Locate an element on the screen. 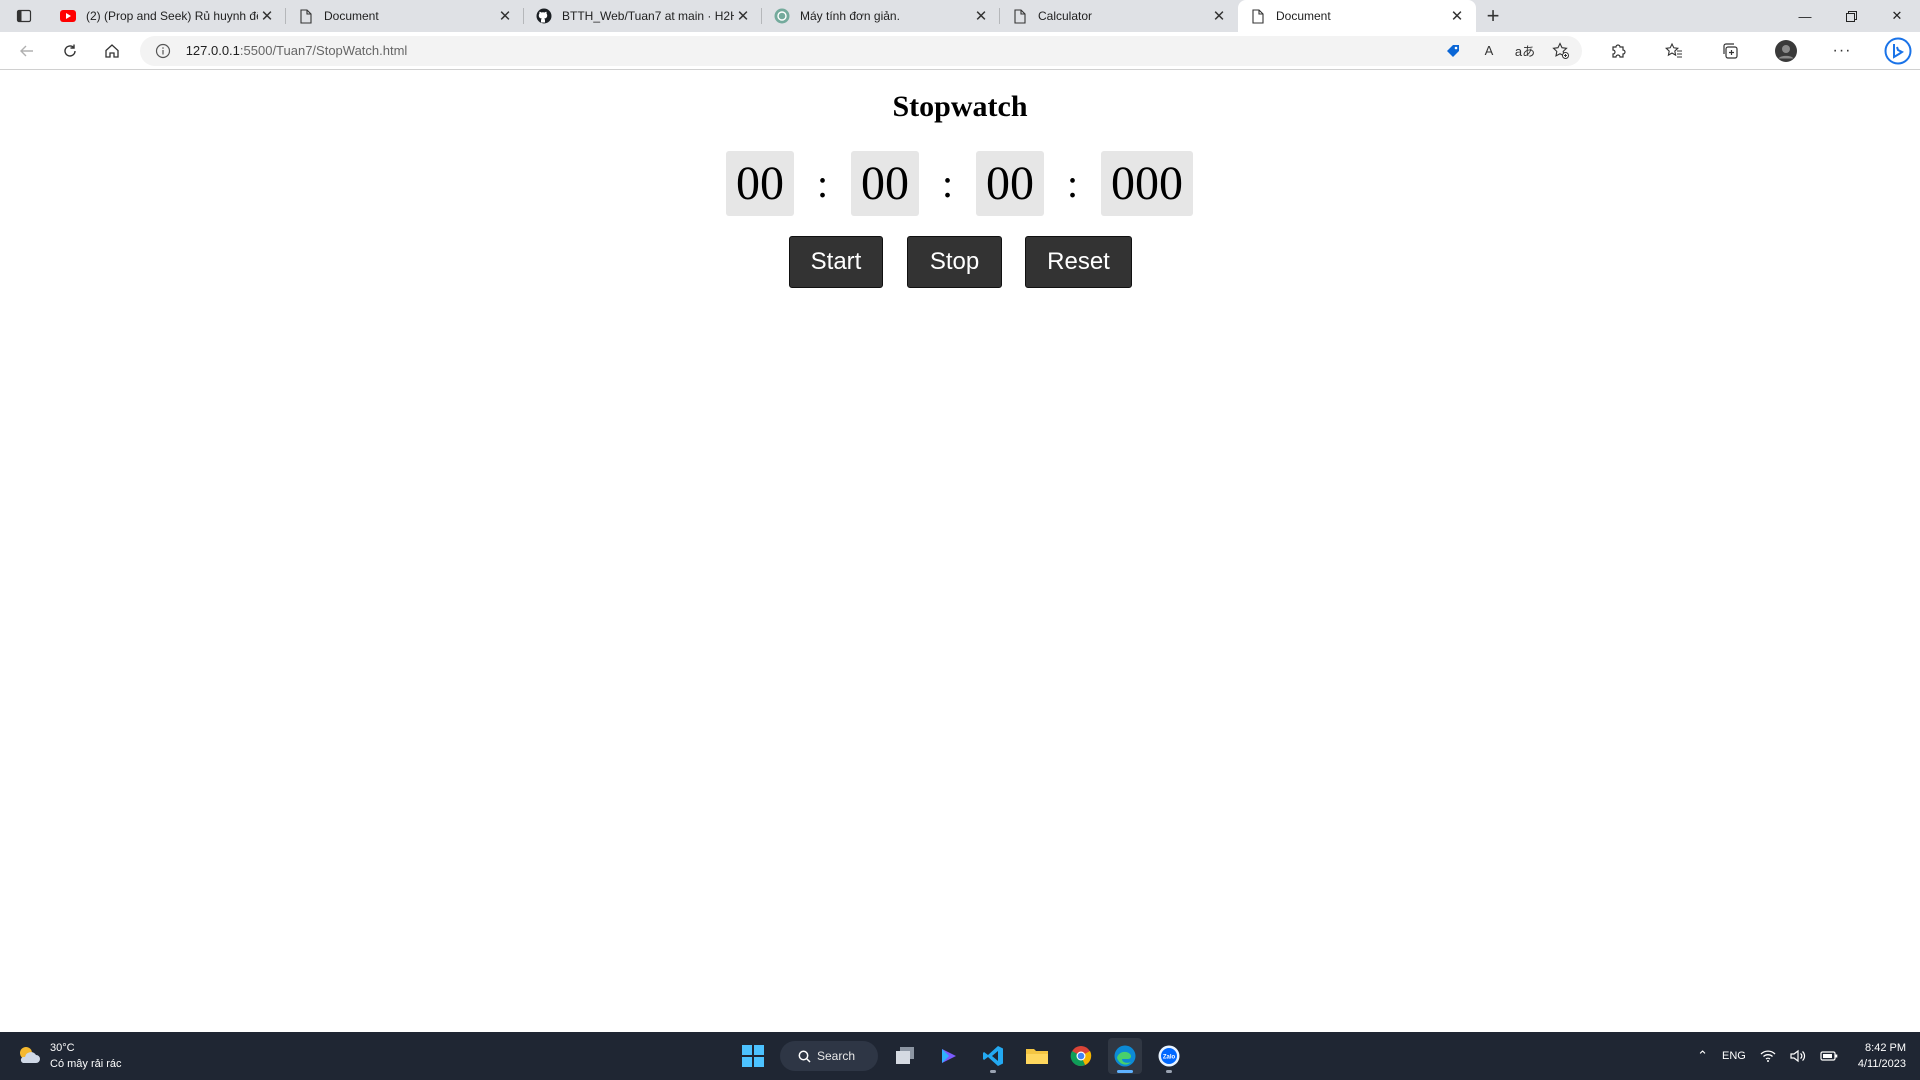 The image size is (1920, 1080). tab-title: Calculator is located at coordinates (1065, 16).